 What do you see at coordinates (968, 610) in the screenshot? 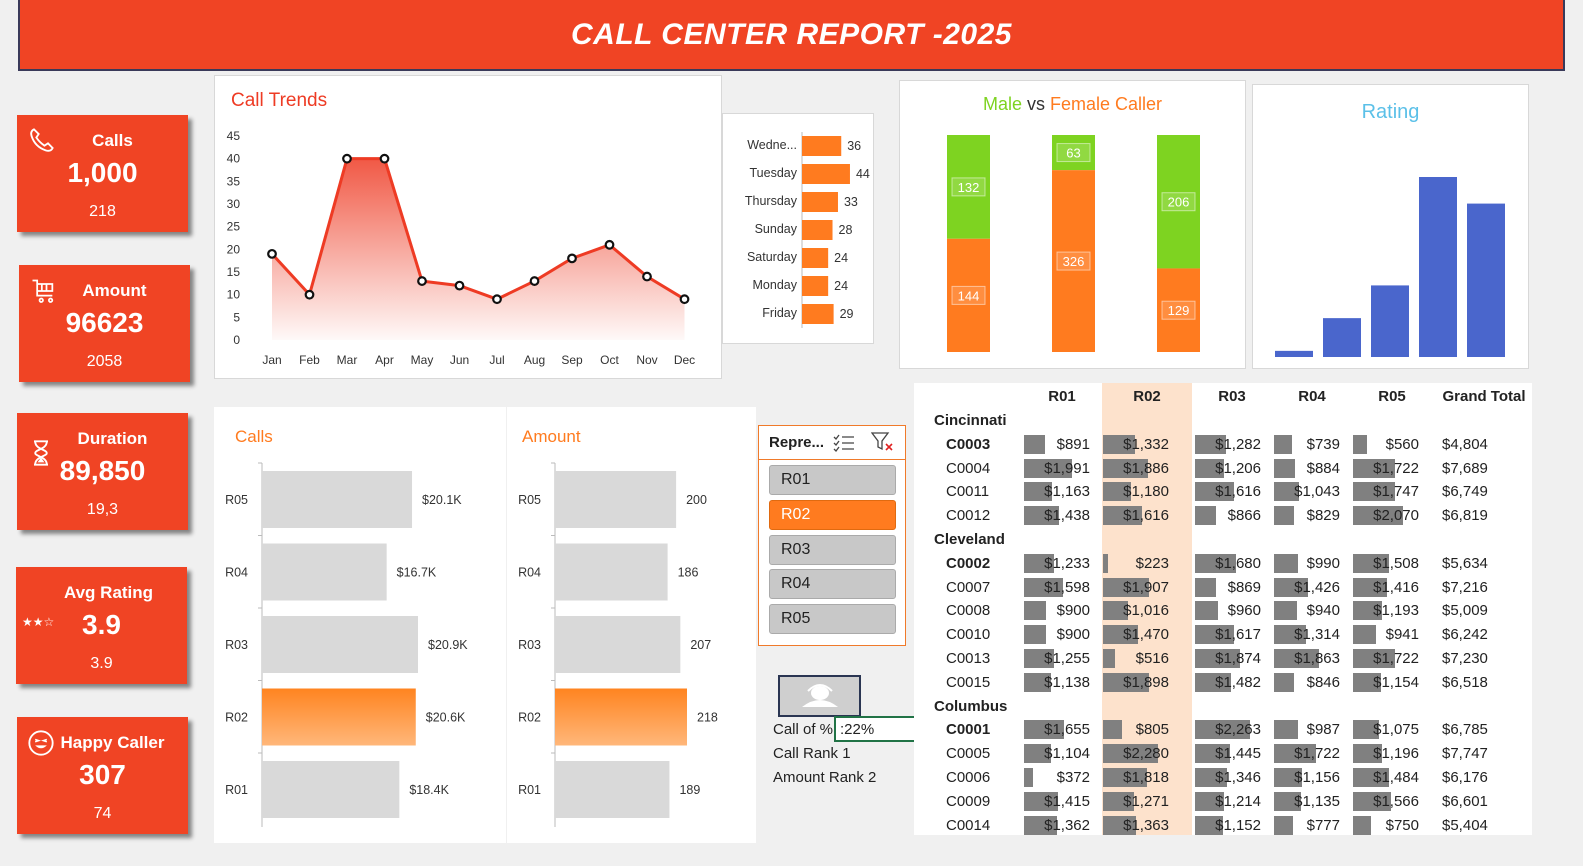
I see `customer-code: C0008` at bounding box center [968, 610].